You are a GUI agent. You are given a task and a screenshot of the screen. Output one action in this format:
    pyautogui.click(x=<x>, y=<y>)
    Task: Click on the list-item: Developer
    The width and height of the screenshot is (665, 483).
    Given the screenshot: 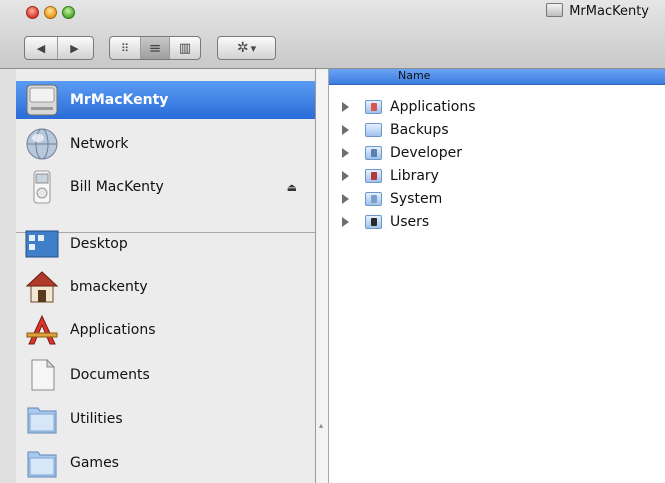 What is the action you would take?
    pyautogui.click(x=497, y=152)
    